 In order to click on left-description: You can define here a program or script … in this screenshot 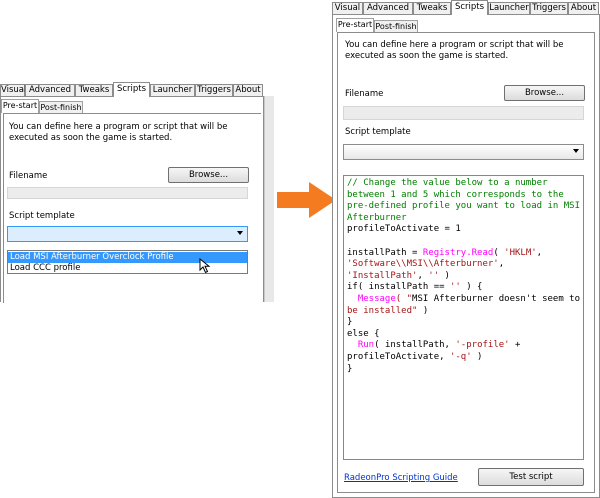, I will do `click(118, 132)`.